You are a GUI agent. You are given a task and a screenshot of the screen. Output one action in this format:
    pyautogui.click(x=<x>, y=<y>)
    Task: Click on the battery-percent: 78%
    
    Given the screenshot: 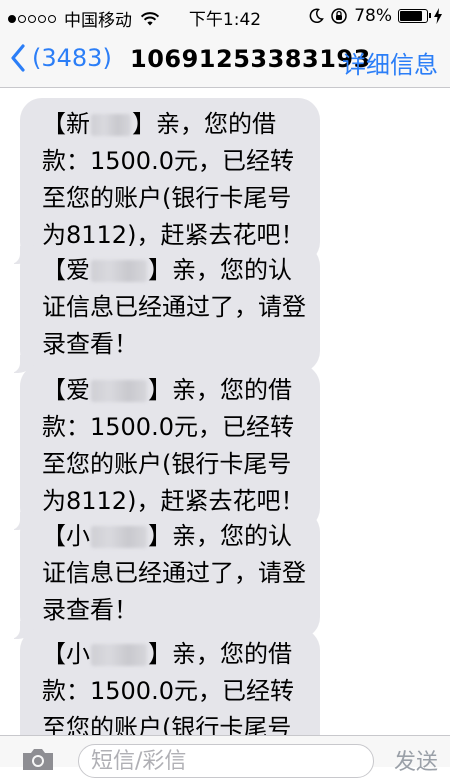 What is the action you would take?
    pyautogui.click(x=373, y=16)
    